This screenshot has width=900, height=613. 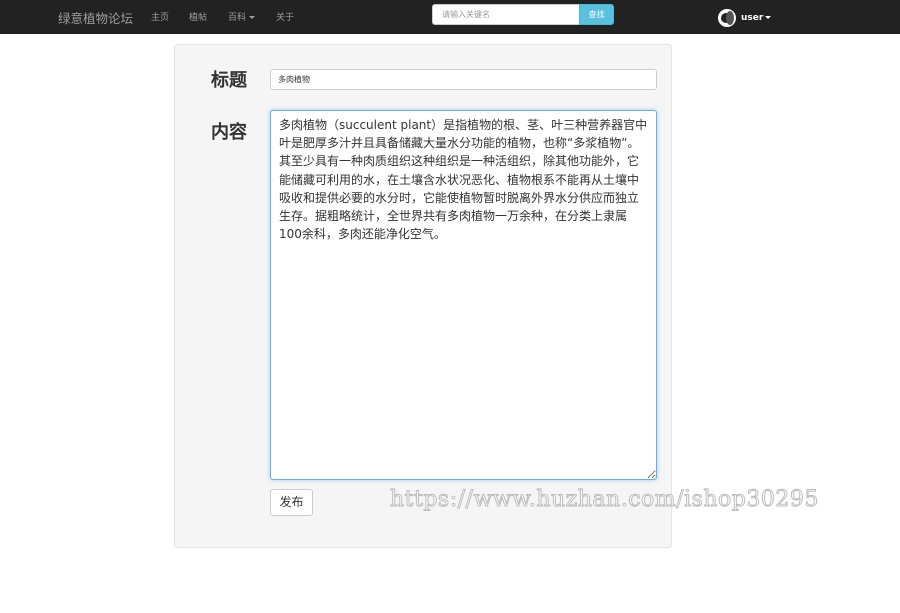 I want to click on nav-link-about: 关于, so click(x=285, y=16).